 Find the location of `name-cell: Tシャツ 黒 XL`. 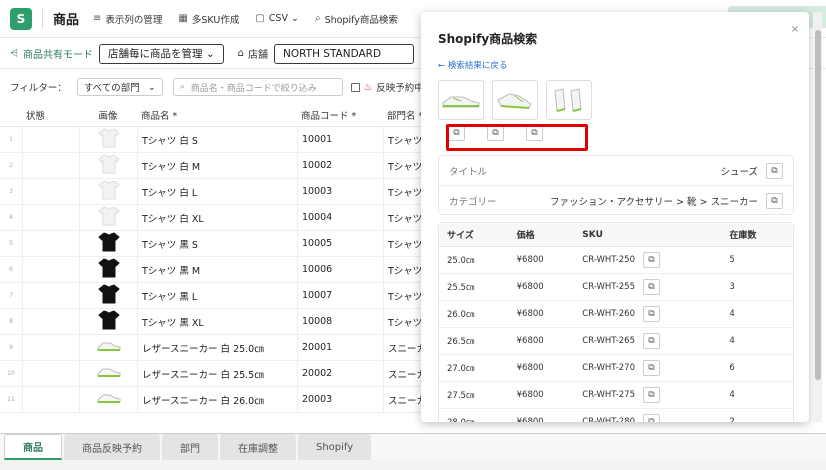

name-cell: Tシャツ 黒 XL is located at coordinates (217, 321).